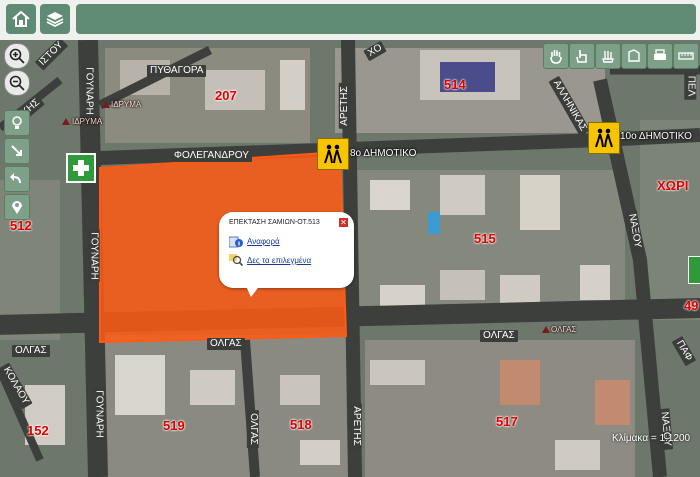 The height and width of the screenshot is (477, 700). I want to click on hand-area-icon, so click(634, 55).